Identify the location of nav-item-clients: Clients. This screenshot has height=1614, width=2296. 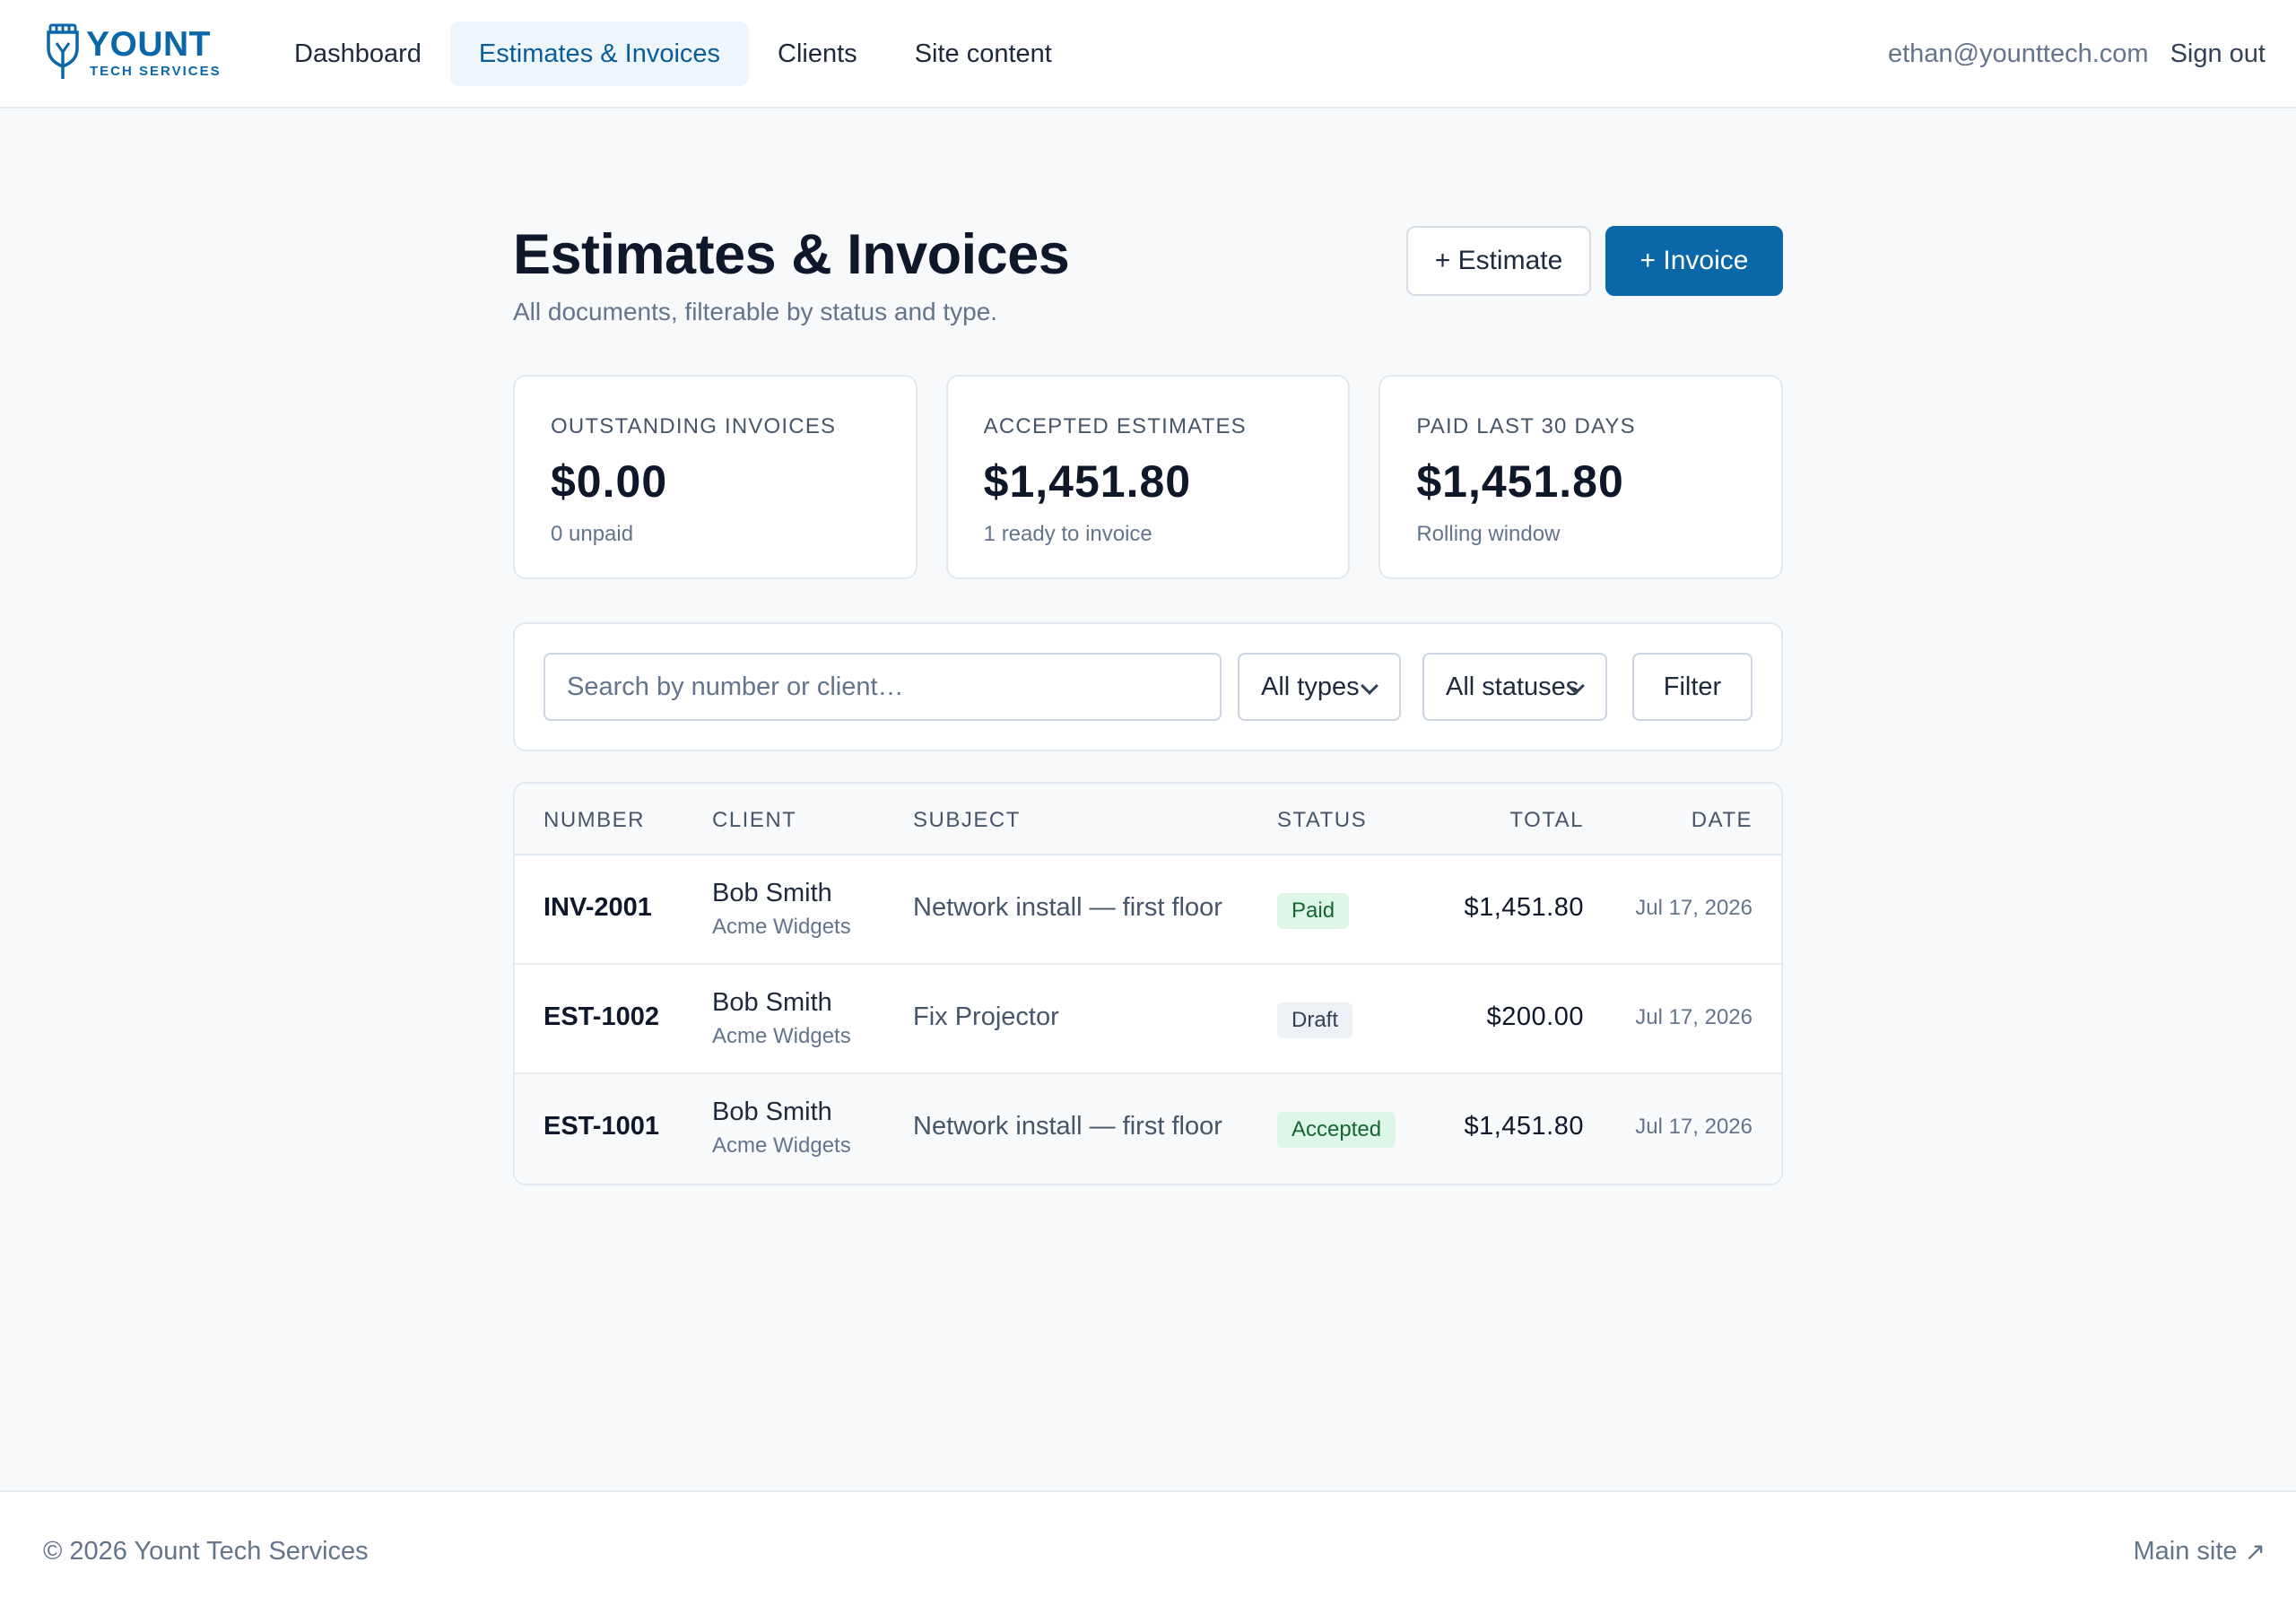
(817, 54).